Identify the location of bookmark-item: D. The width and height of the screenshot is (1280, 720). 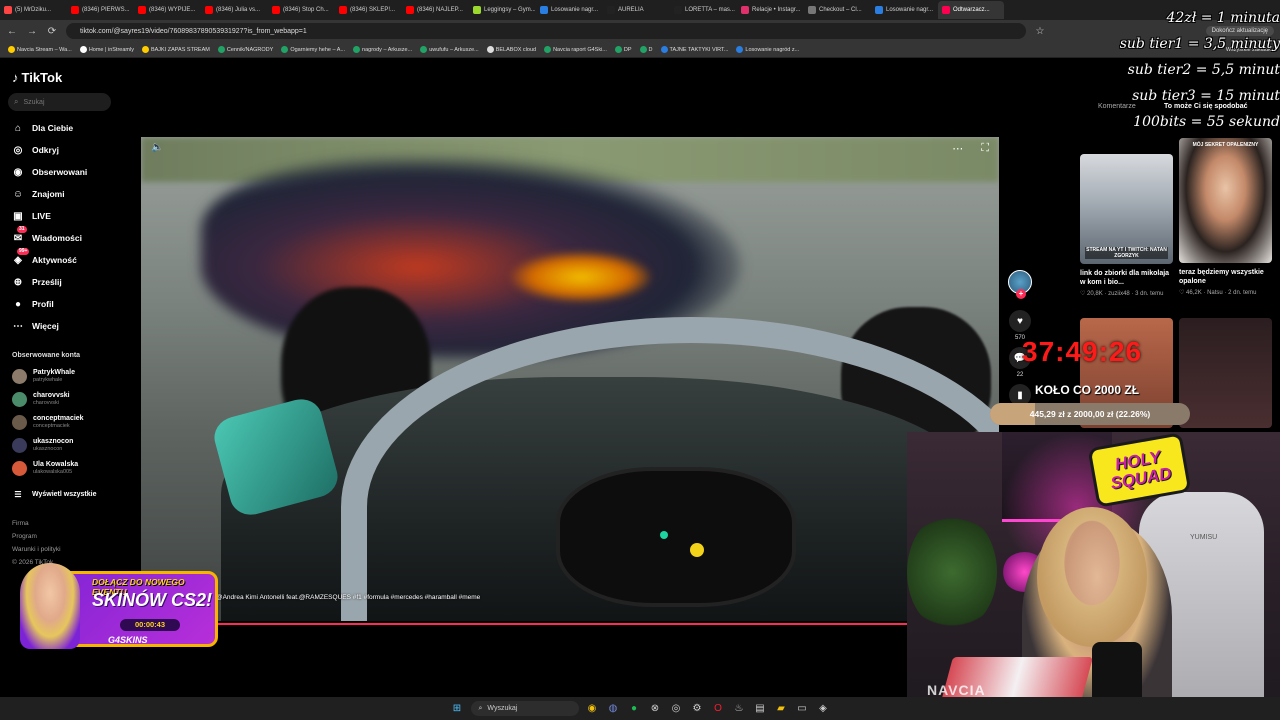
(646, 49).